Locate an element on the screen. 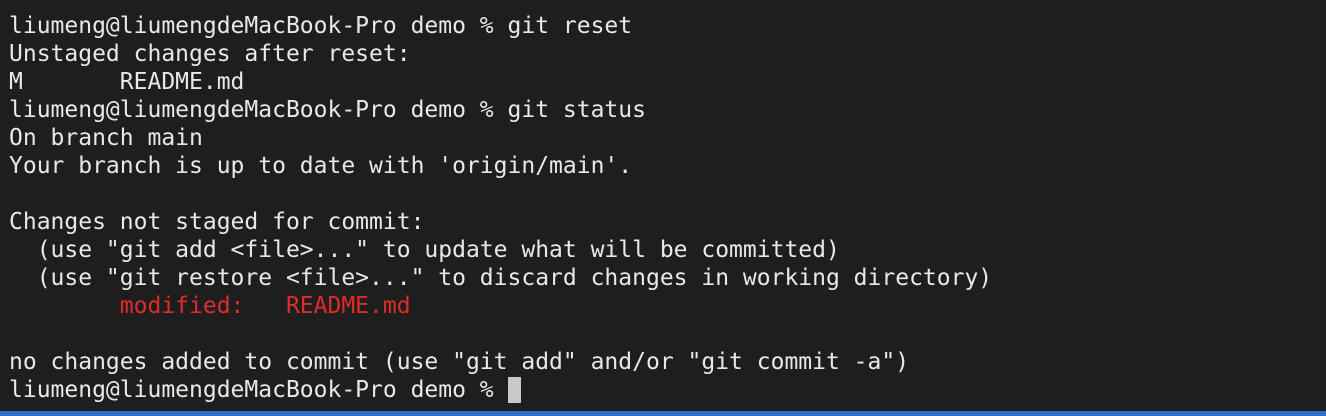  terminal-line: Unstaged changes after reset: is located at coordinates (210, 54).